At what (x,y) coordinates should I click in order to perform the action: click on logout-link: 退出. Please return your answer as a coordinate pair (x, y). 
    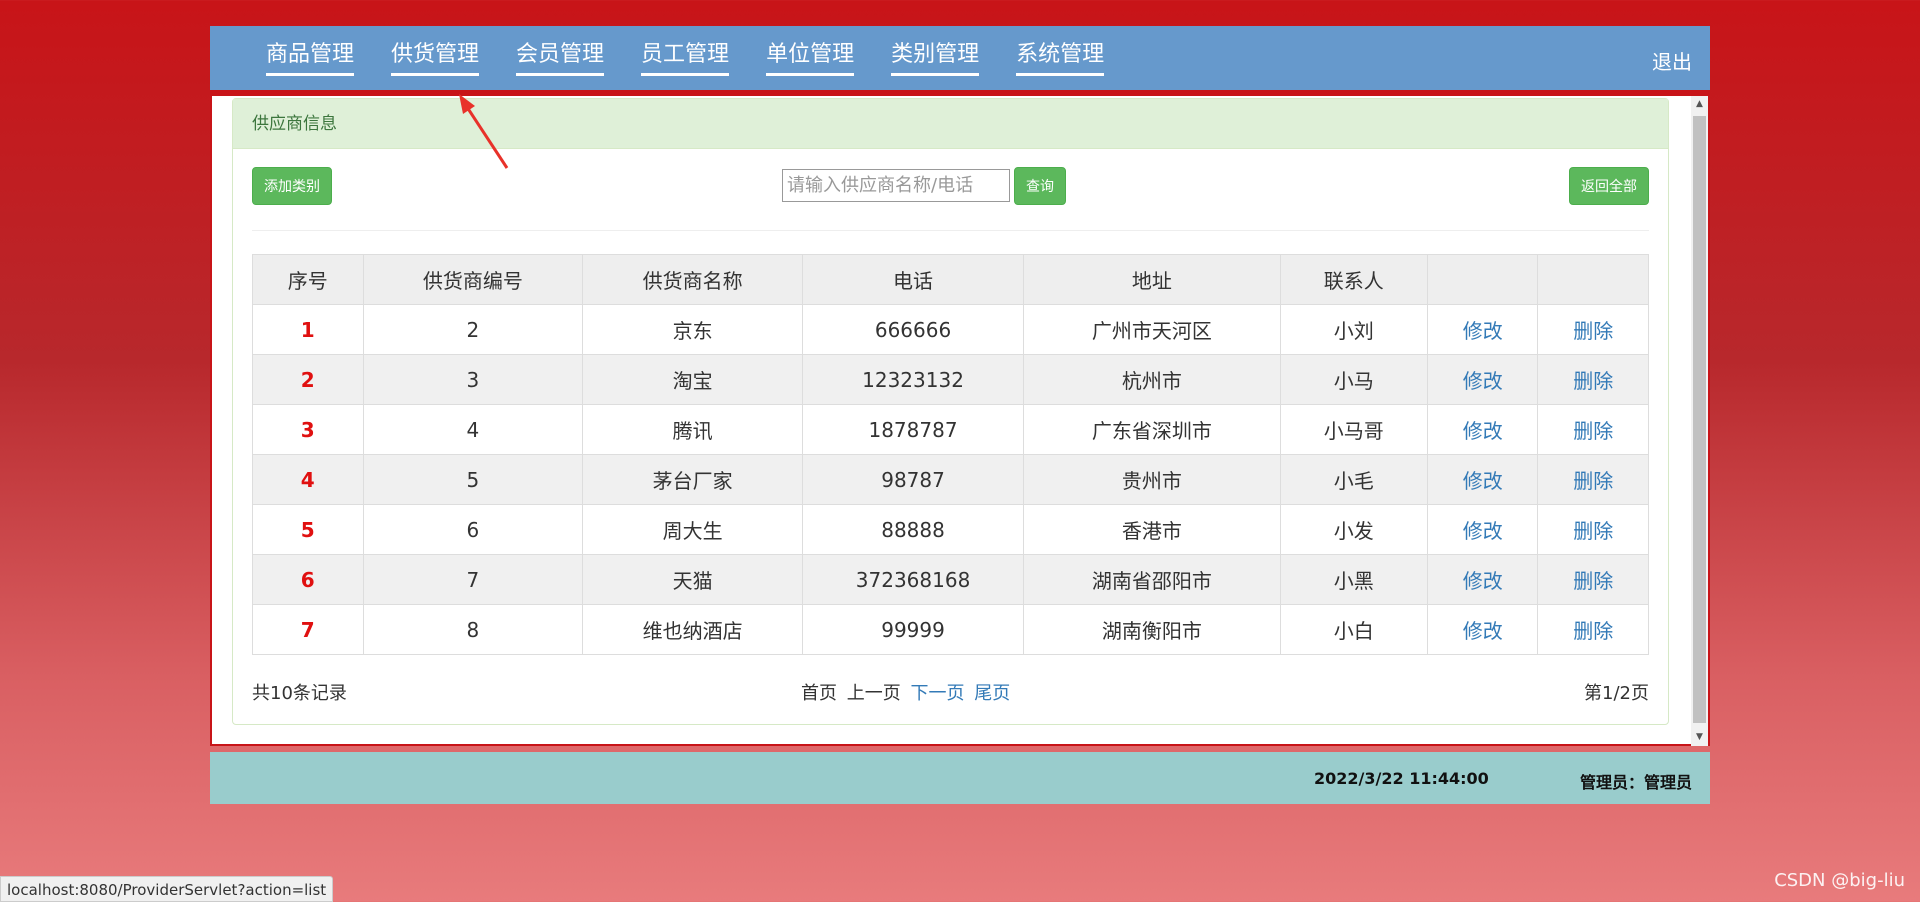
    Looking at the image, I should click on (1672, 60).